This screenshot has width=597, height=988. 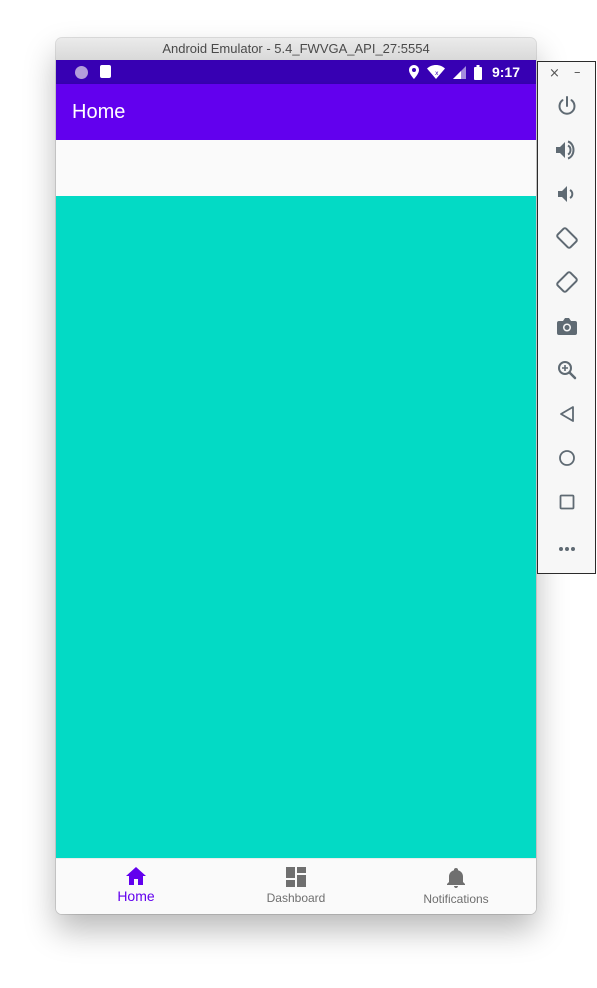 I want to click on nav-item-home: Home, so click(x=136, y=886).